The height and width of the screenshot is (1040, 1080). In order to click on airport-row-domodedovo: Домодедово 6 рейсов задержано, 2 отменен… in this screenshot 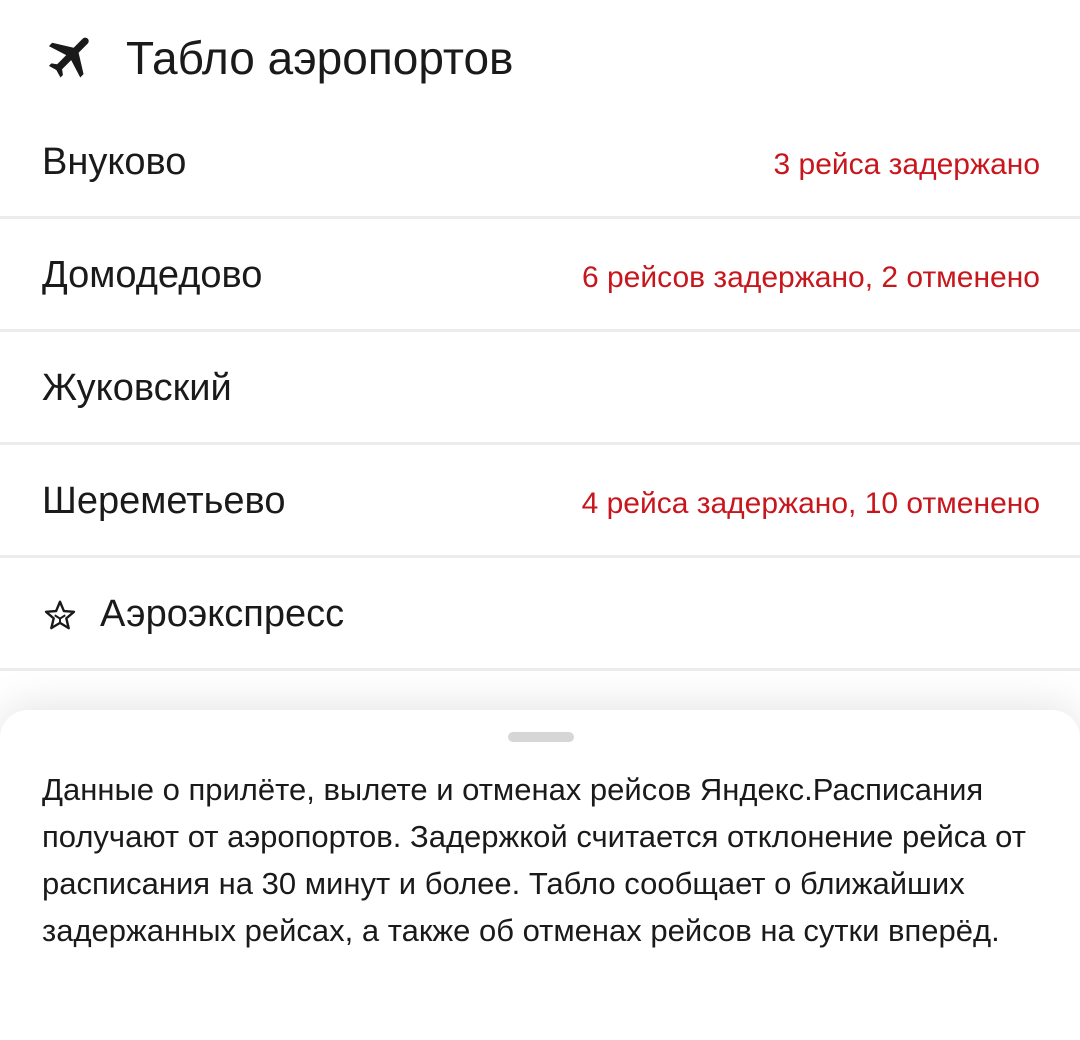, I will do `click(540, 275)`.